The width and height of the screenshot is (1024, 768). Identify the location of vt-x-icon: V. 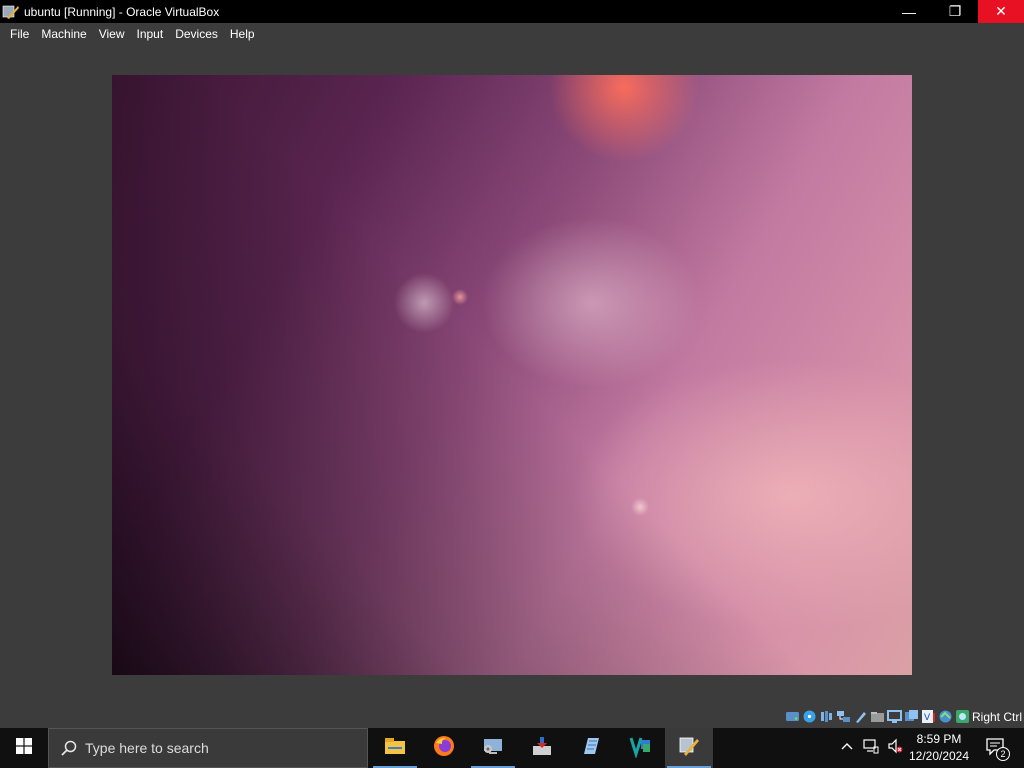
(928, 716).